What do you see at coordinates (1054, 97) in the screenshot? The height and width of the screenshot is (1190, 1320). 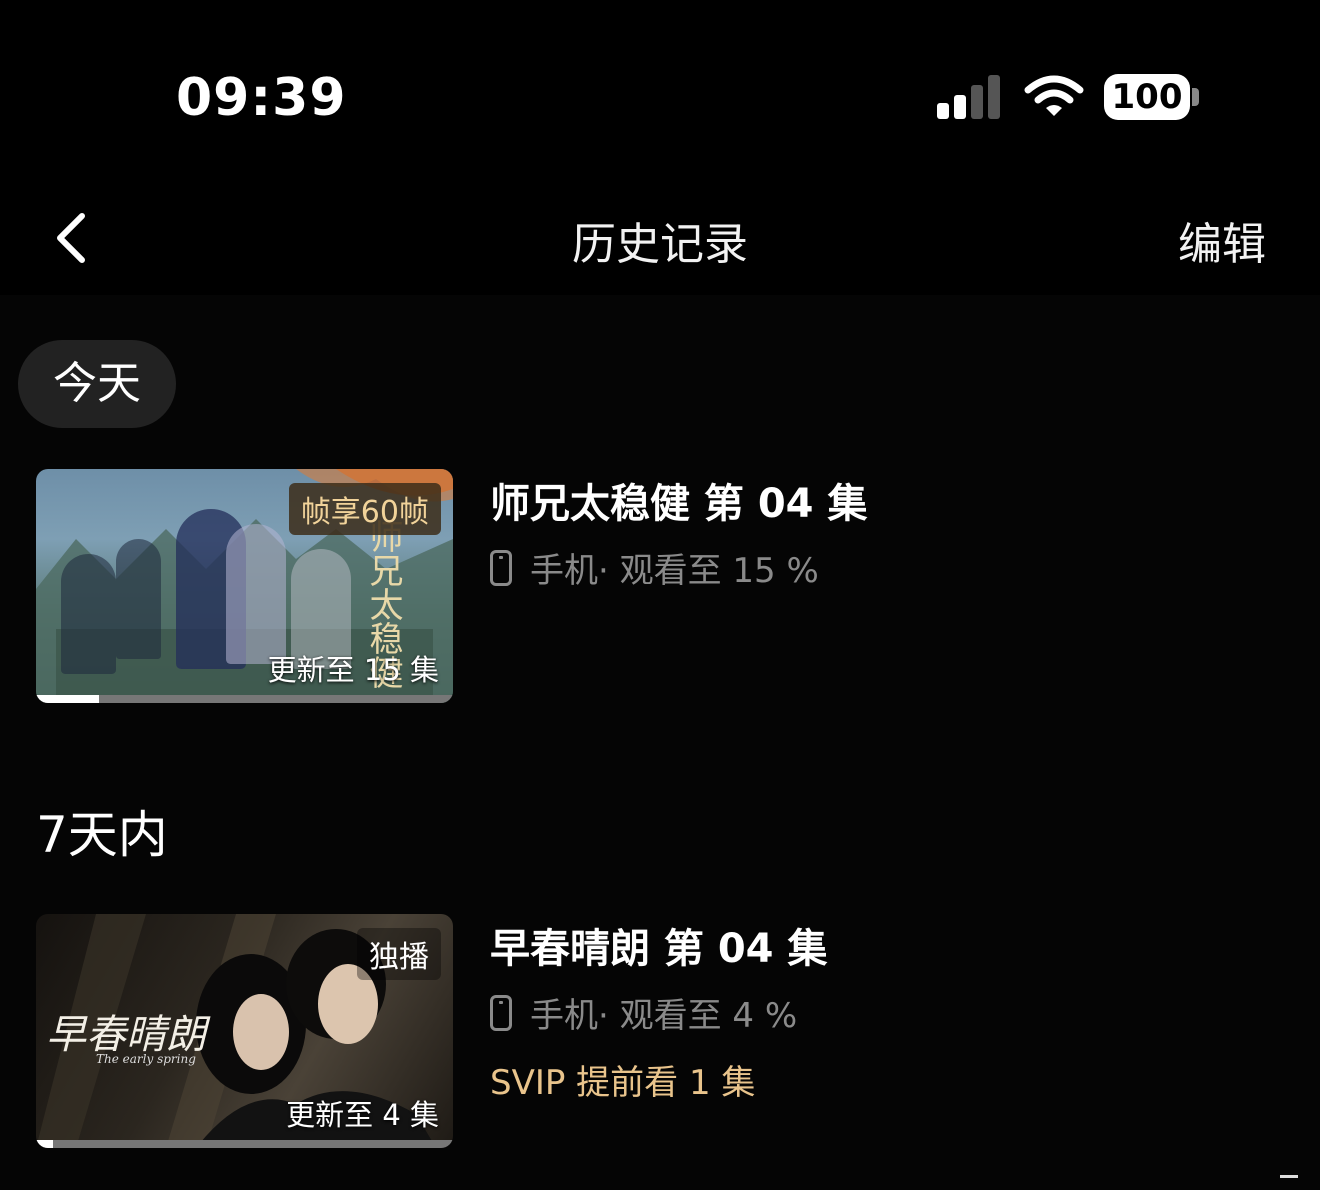 I see `wifi-icon` at bounding box center [1054, 97].